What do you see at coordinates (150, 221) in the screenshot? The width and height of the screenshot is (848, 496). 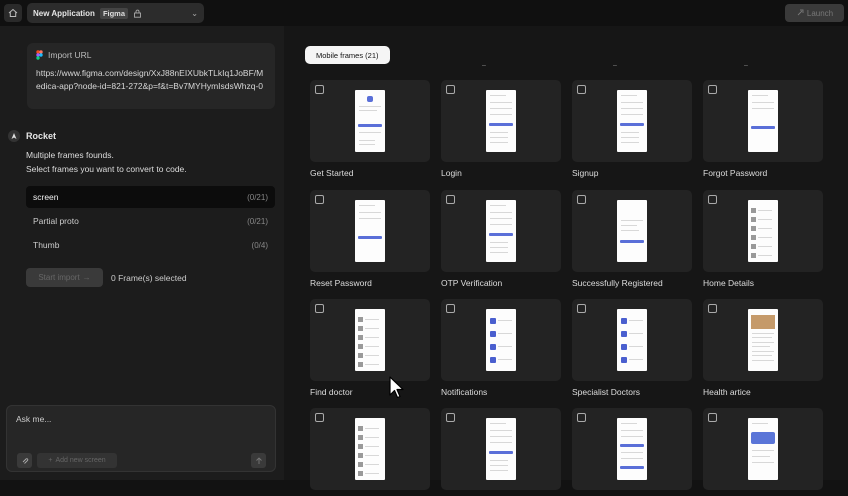 I see `frame-group-partial-proto: Partial proto (0/21)` at bounding box center [150, 221].